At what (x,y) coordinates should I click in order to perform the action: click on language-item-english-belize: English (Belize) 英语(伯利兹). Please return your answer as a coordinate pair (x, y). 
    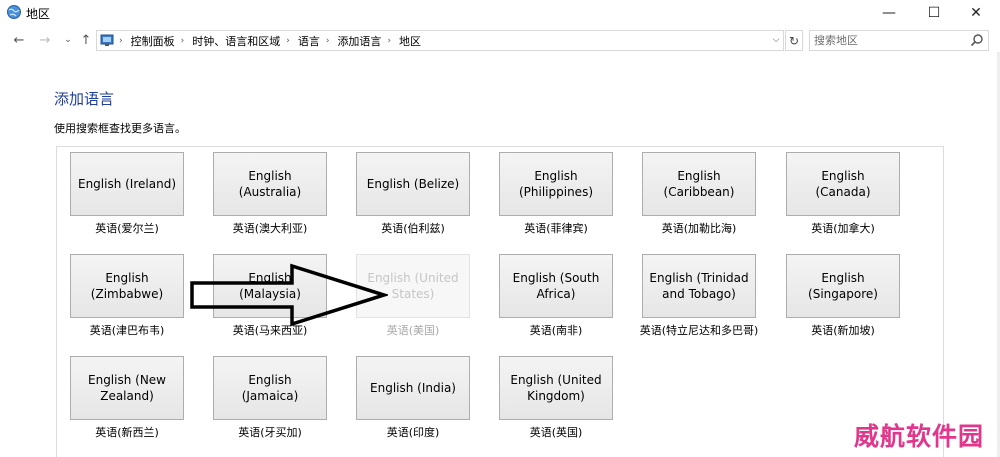
    Looking at the image, I should click on (413, 197).